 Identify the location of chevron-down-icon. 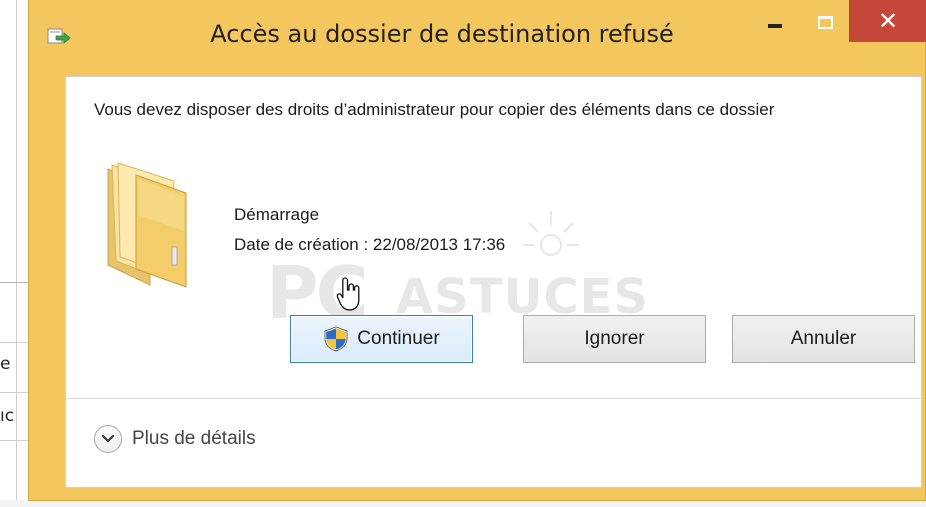
(108, 439).